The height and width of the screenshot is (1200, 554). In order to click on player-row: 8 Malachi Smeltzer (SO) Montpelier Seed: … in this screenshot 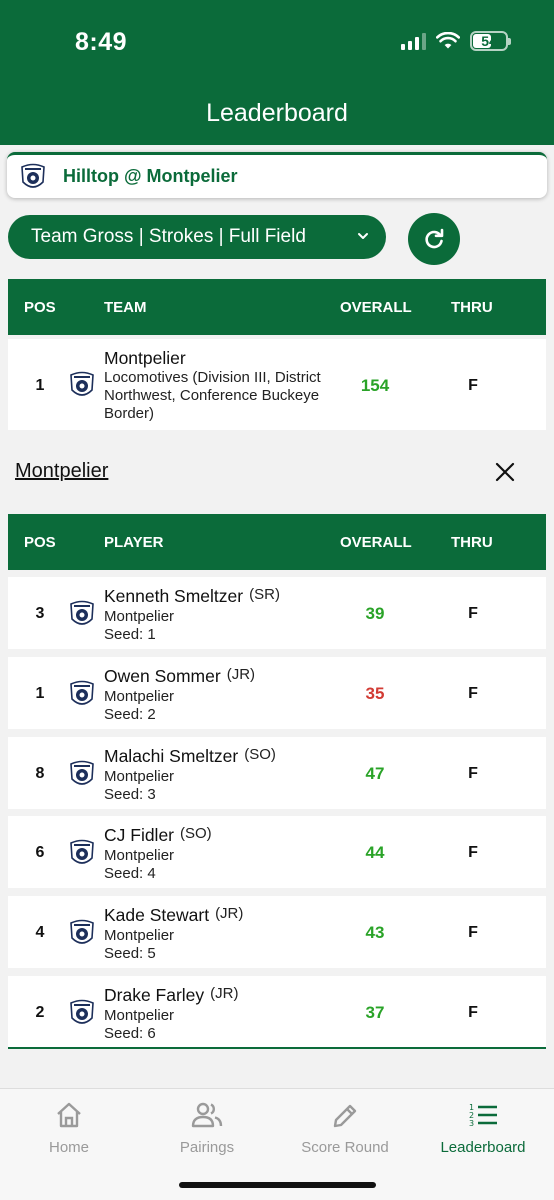, I will do `click(277, 773)`.